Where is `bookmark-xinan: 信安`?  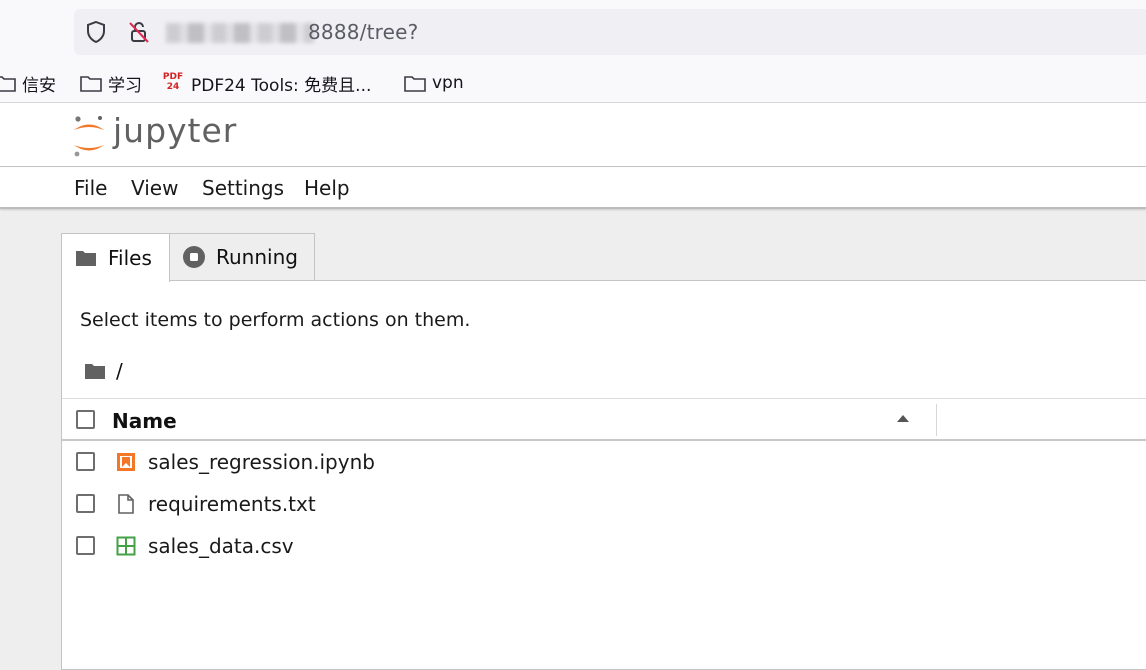
bookmark-xinan: 信安 is located at coordinates (28, 83).